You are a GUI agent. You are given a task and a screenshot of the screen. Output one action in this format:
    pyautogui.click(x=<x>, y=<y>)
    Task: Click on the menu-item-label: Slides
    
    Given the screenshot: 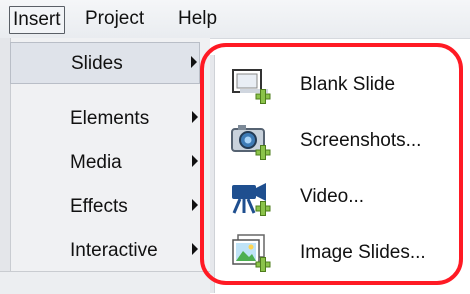 What is the action you would take?
    pyautogui.click(x=97, y=63)
    